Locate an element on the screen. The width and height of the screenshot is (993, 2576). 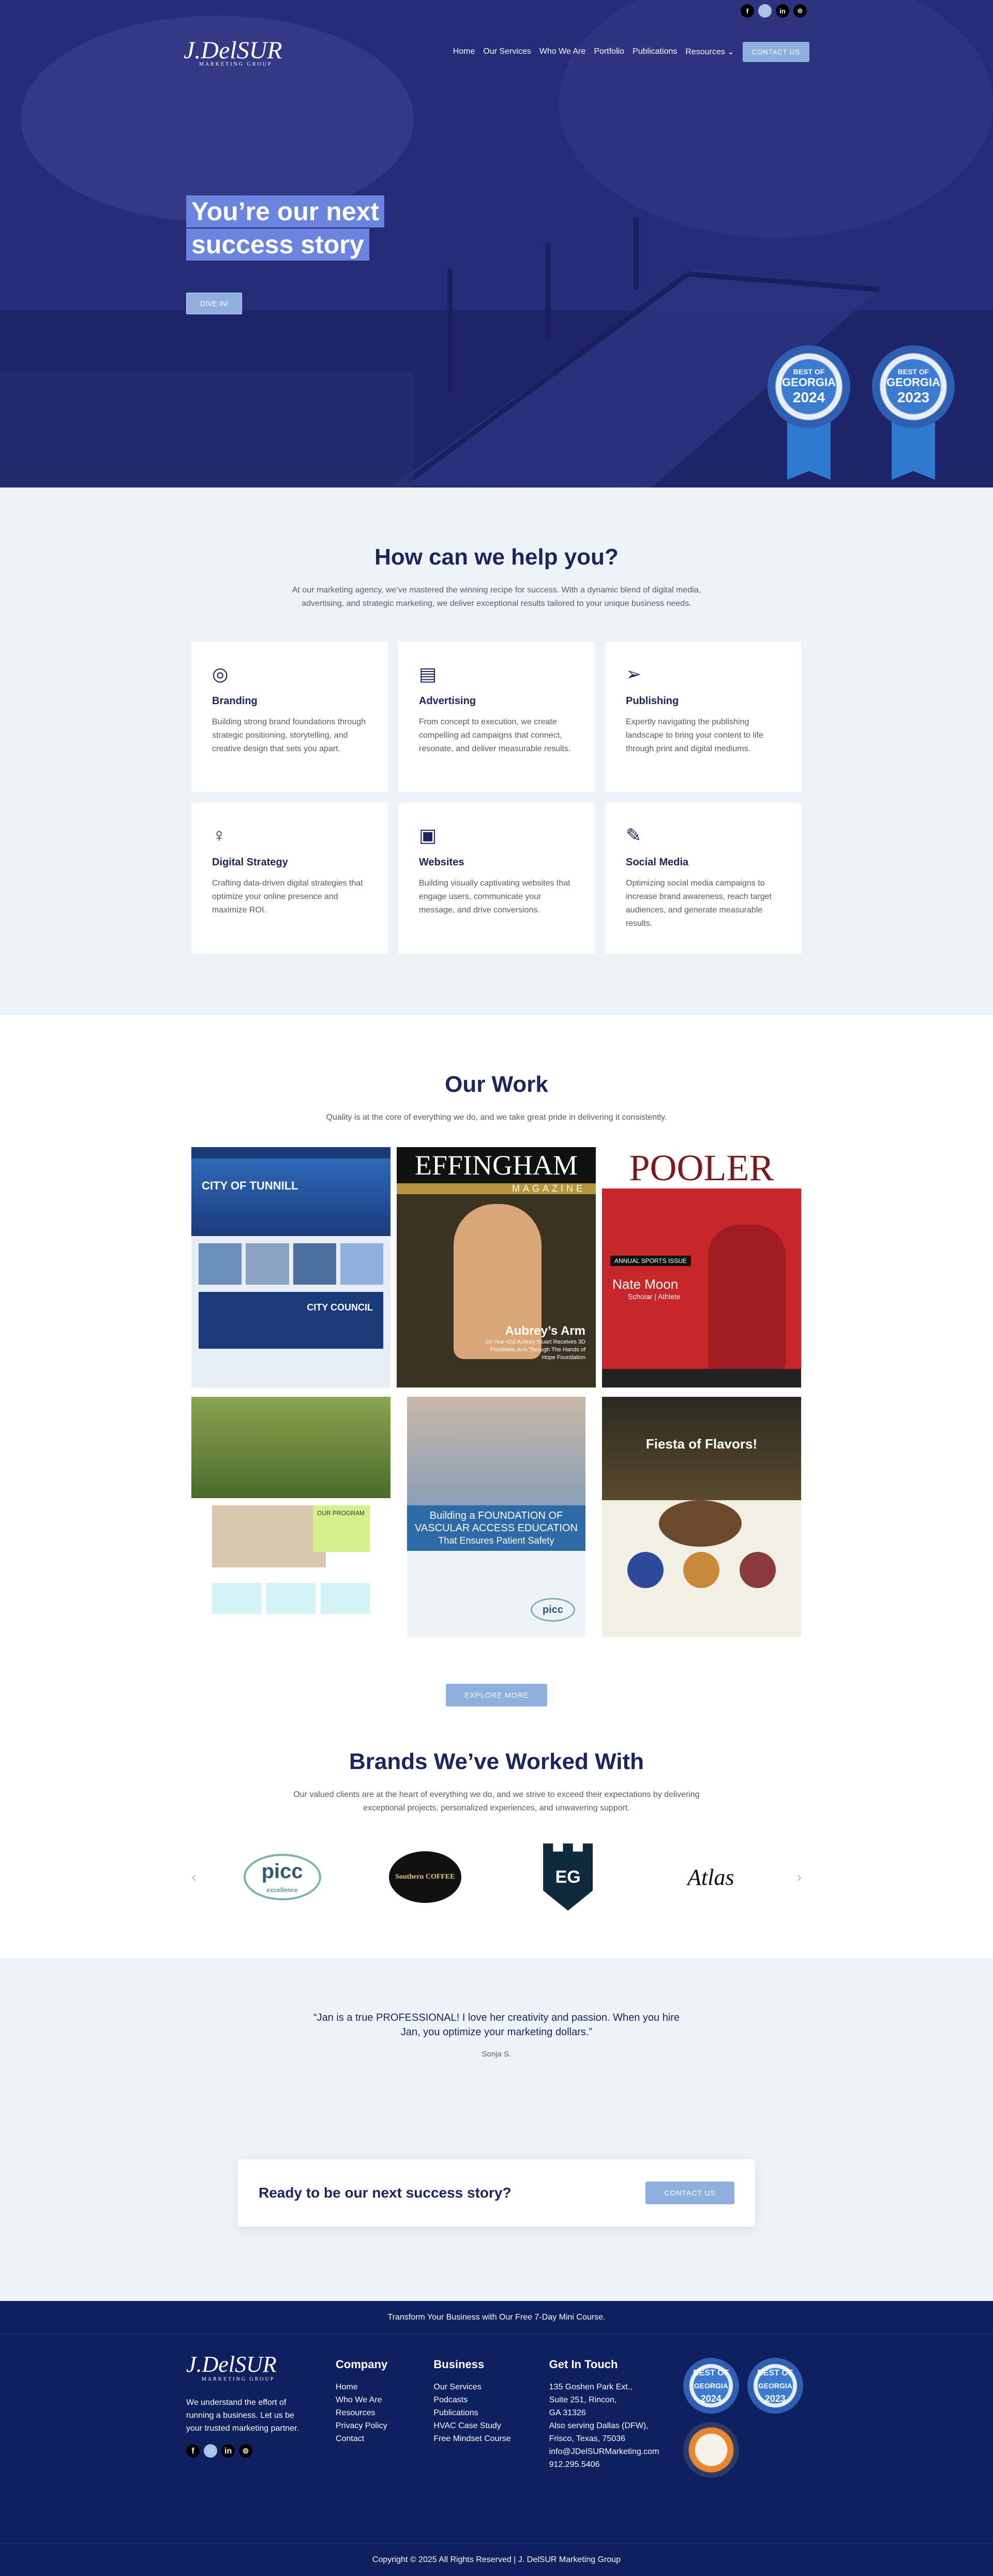
badge-year: 2024 is located at coordinates (711, 2398).